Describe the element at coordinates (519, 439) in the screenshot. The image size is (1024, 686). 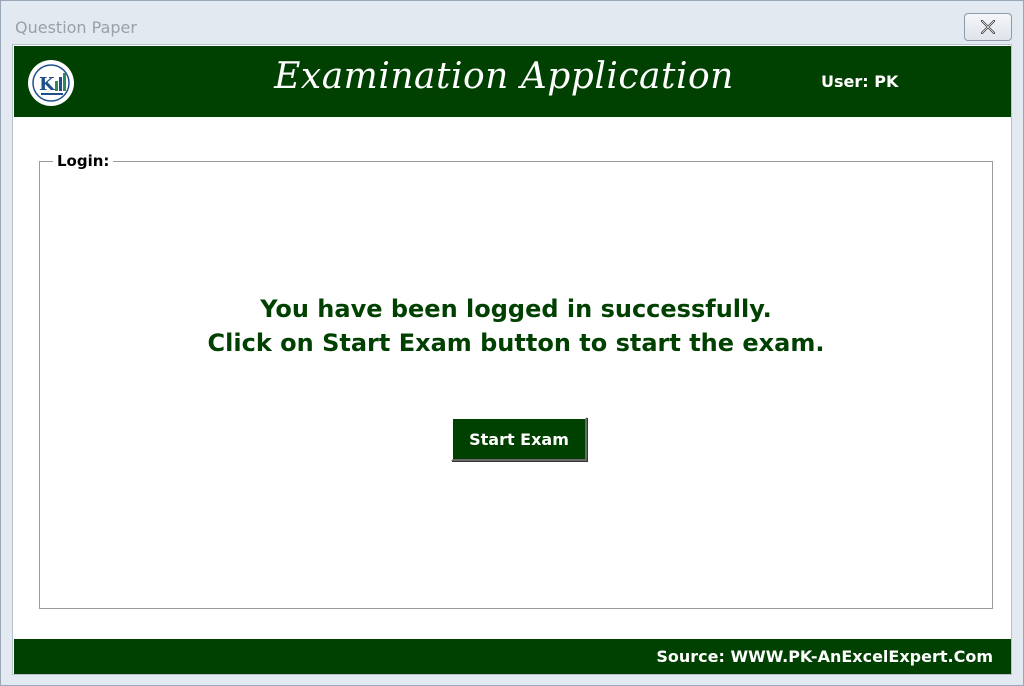
I see `start-exam-button: Start Exam` at that location.